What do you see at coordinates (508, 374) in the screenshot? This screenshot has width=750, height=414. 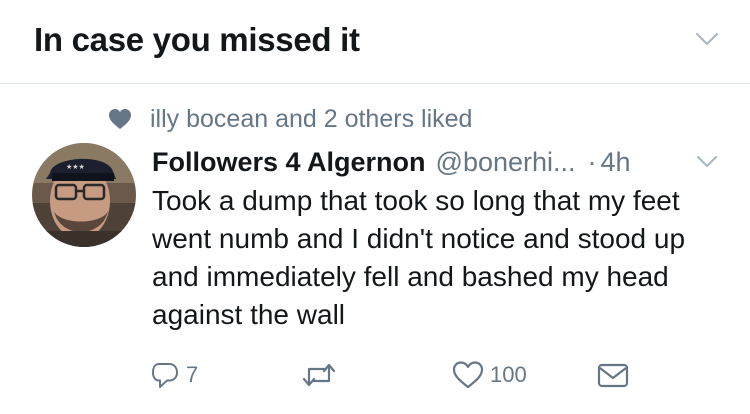 I see `like-count: 100` at bounding box center [508, 374].